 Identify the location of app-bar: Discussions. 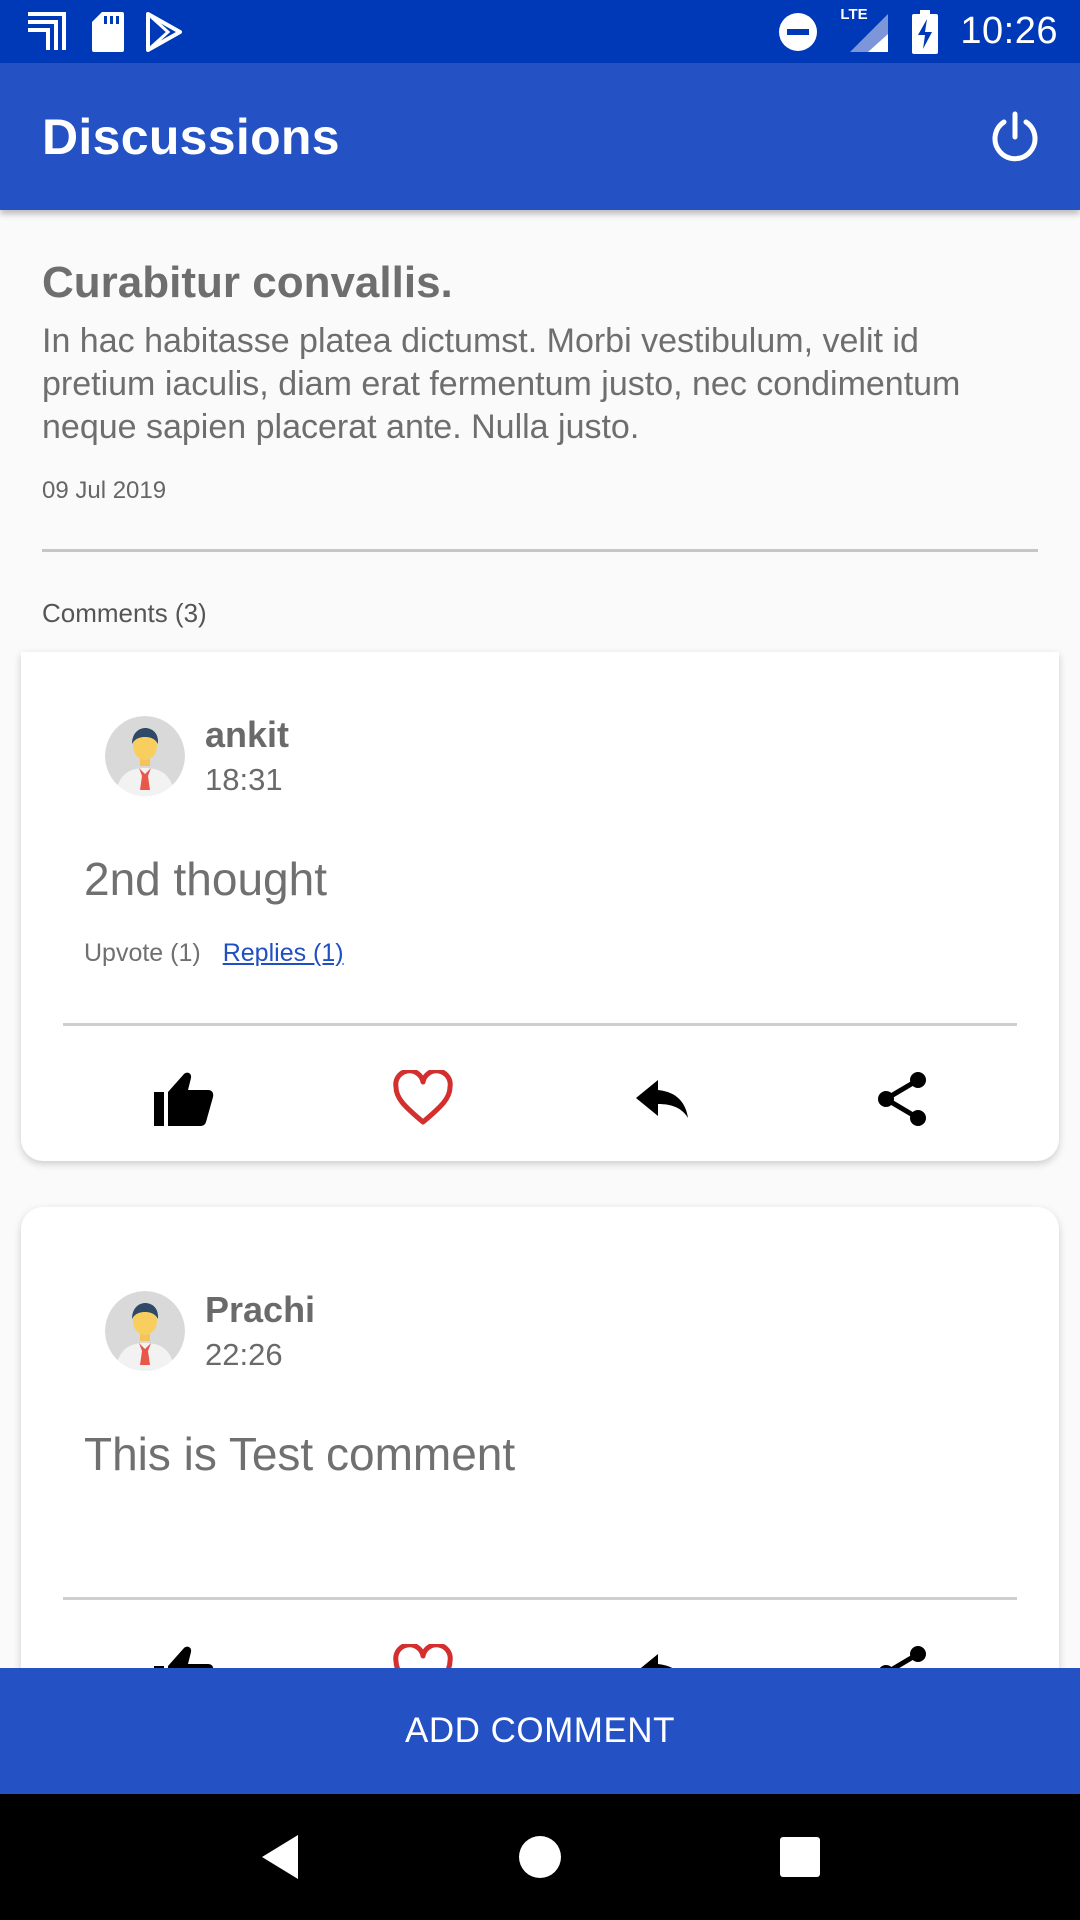
(540, 136).